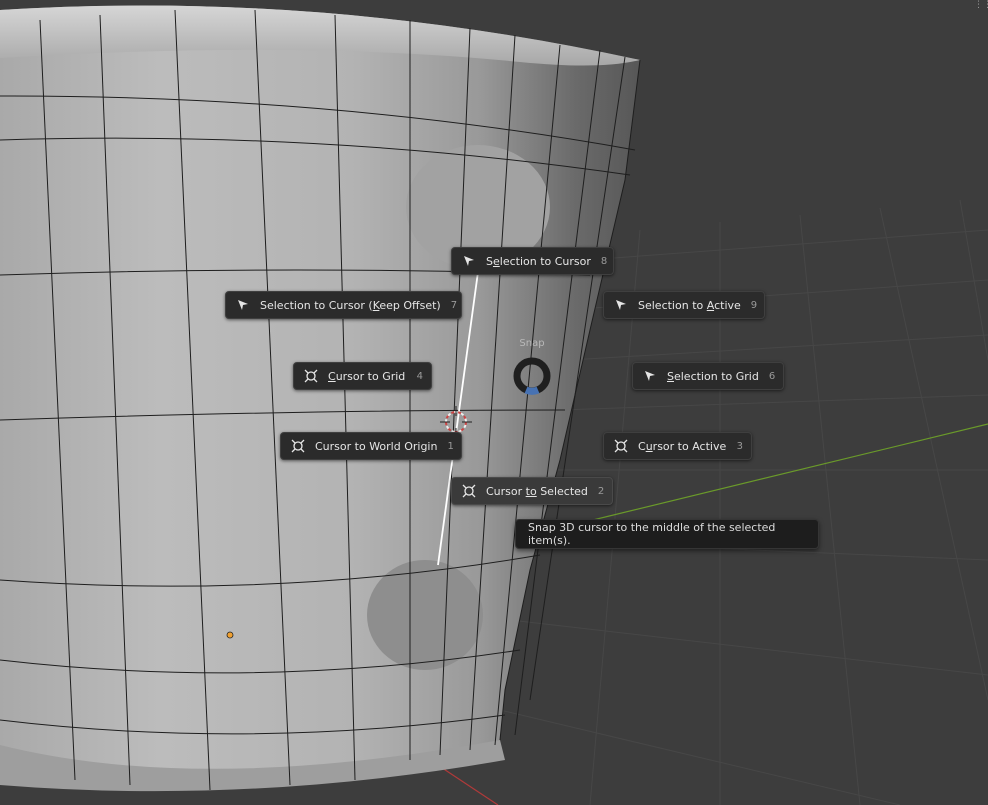 This screenshot has width=988, height=805. Describe the element at coordinates (454, 305) in the screenshot. I see `shortcut-key: 7` at that location.